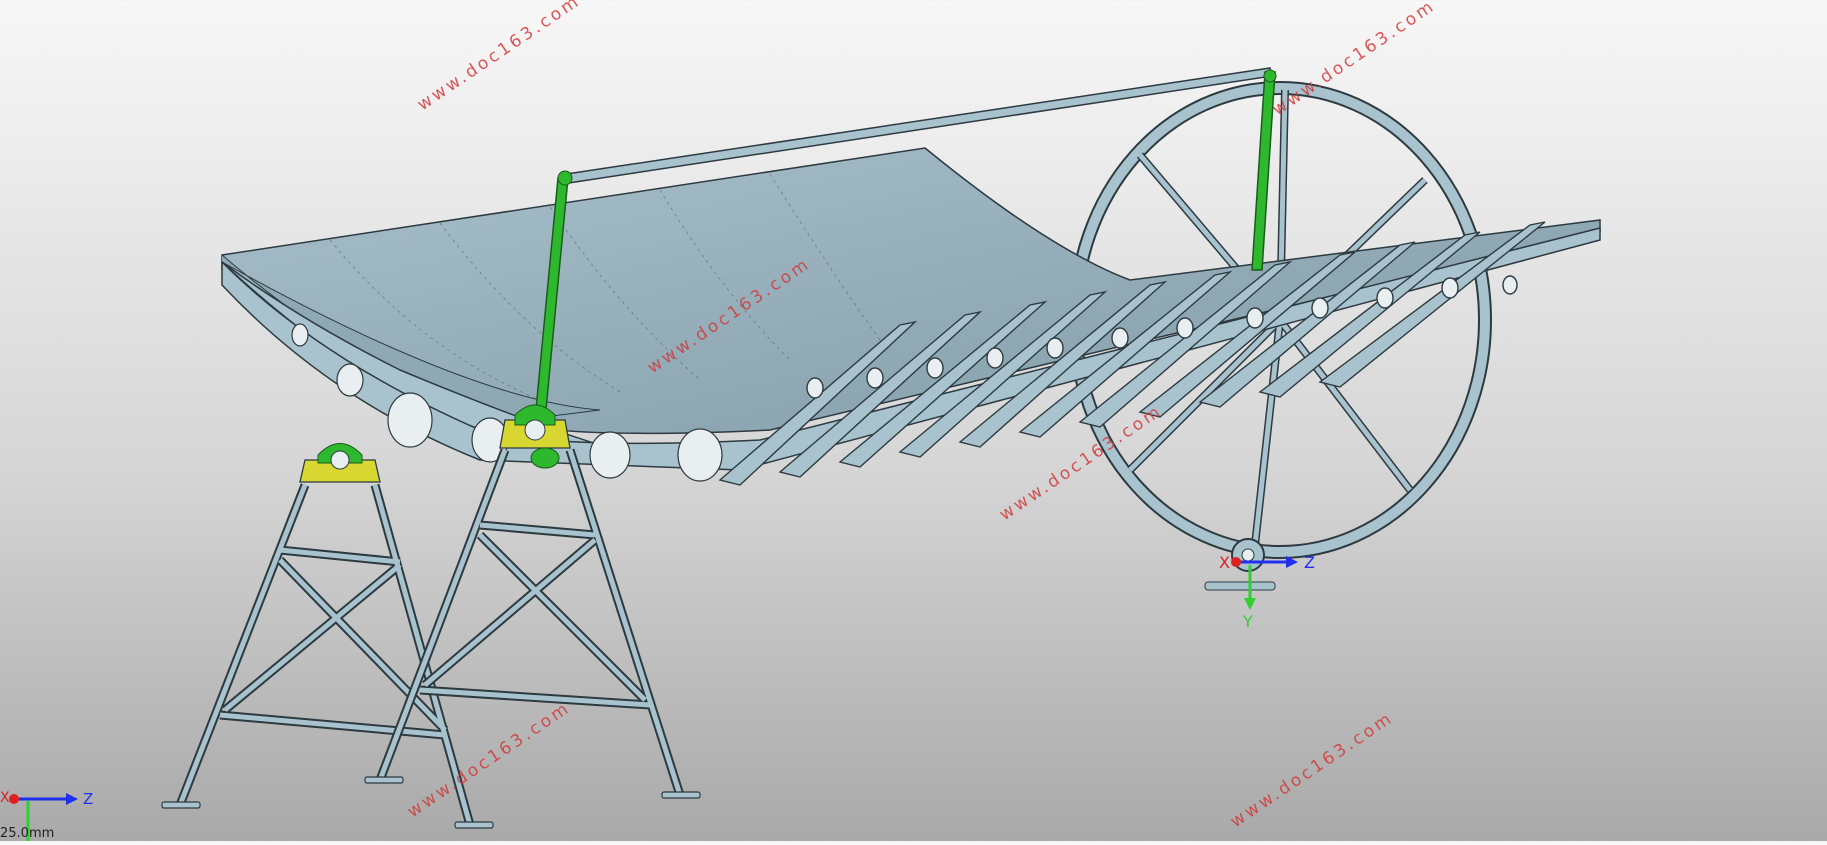 The image size is (1827, 845). What do you see at coordinates (1309, 562) in the screenshot?
I see `triad-z-label: Z` at bounding box center [1309, 562].